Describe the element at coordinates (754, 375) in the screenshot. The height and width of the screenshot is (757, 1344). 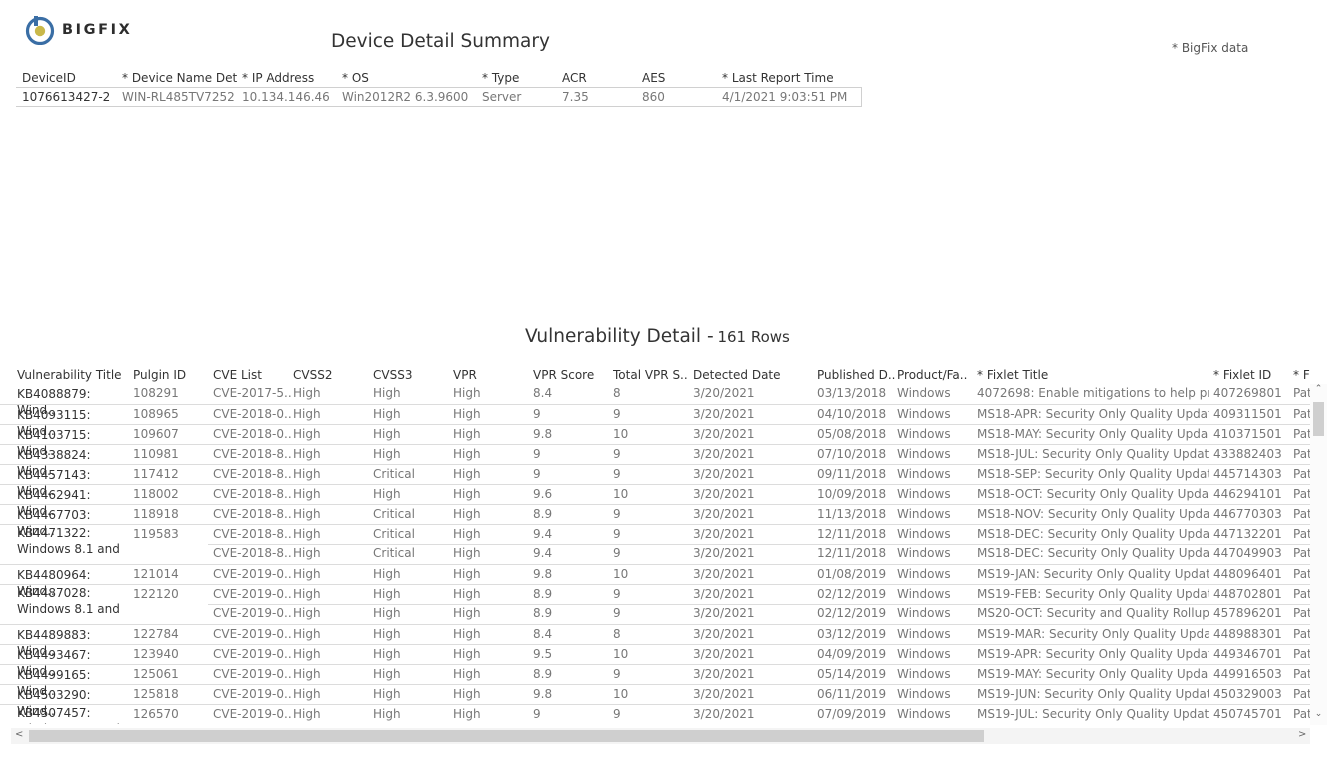
I see `column-header-detected-date: Detected Date` at that location.